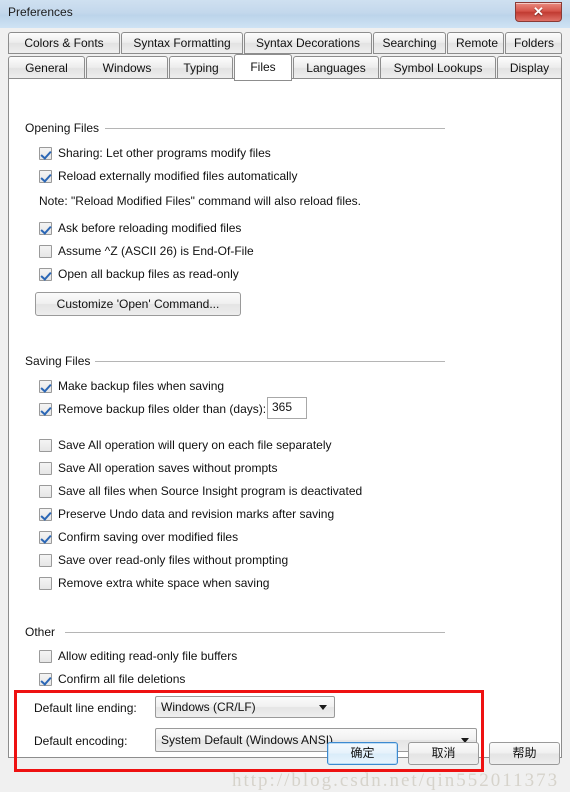 Image resolution: width=570 pixels, height=792 pixels. Describe the element at coordinates (150, 228) in the screenshot. I see `checkbox-label: Ask before reloading modified files` at that location.